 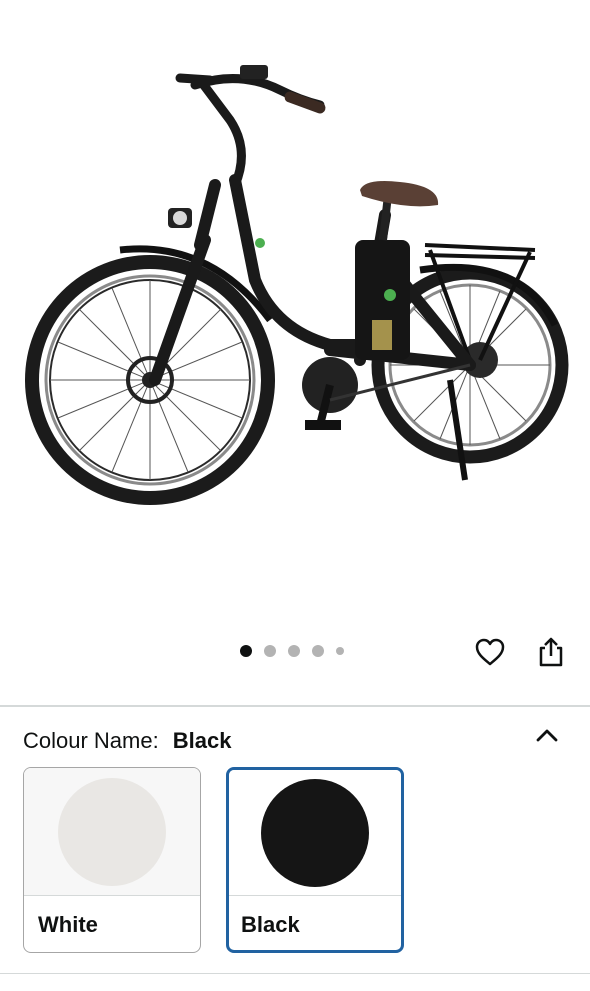 I want to click on variation-header: Colour Name: Black, so click(x=127, y=741).